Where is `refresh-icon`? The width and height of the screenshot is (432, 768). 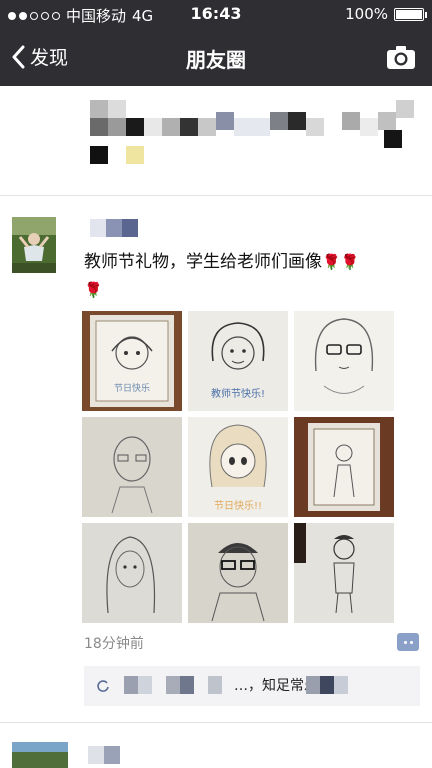 refresh-icon is located at coordinates (103, 686).